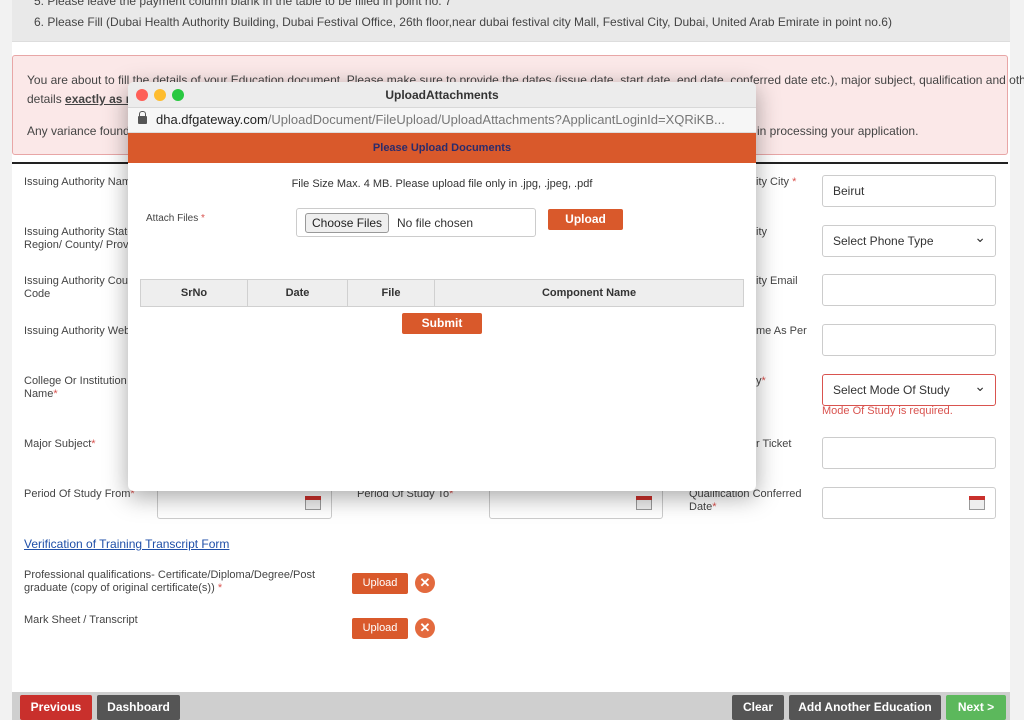  What do you see at coordinates (909, 191) in the screenshot?
I see `city-input: Beirut` at bounding box center [909, 191].